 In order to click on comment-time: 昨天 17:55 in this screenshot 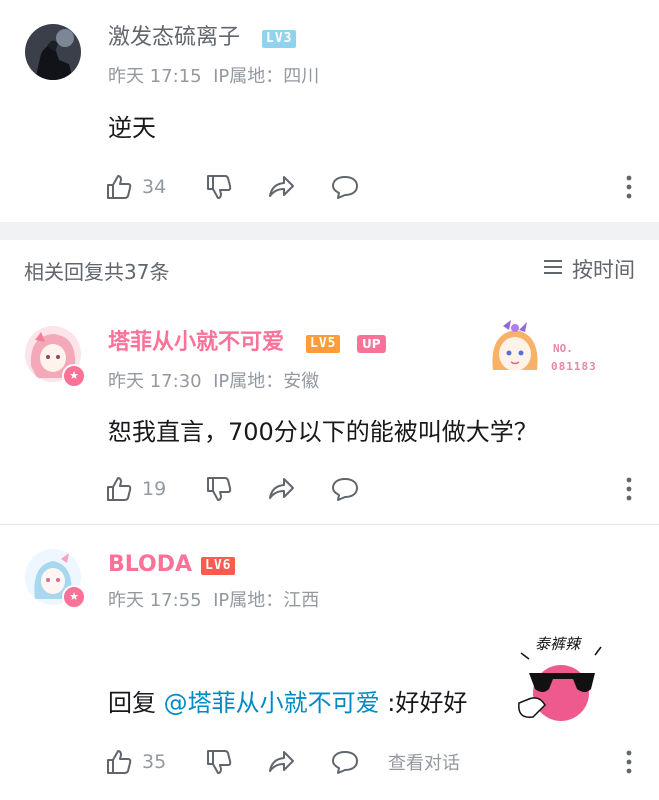, I will do `click(155, 600)`.